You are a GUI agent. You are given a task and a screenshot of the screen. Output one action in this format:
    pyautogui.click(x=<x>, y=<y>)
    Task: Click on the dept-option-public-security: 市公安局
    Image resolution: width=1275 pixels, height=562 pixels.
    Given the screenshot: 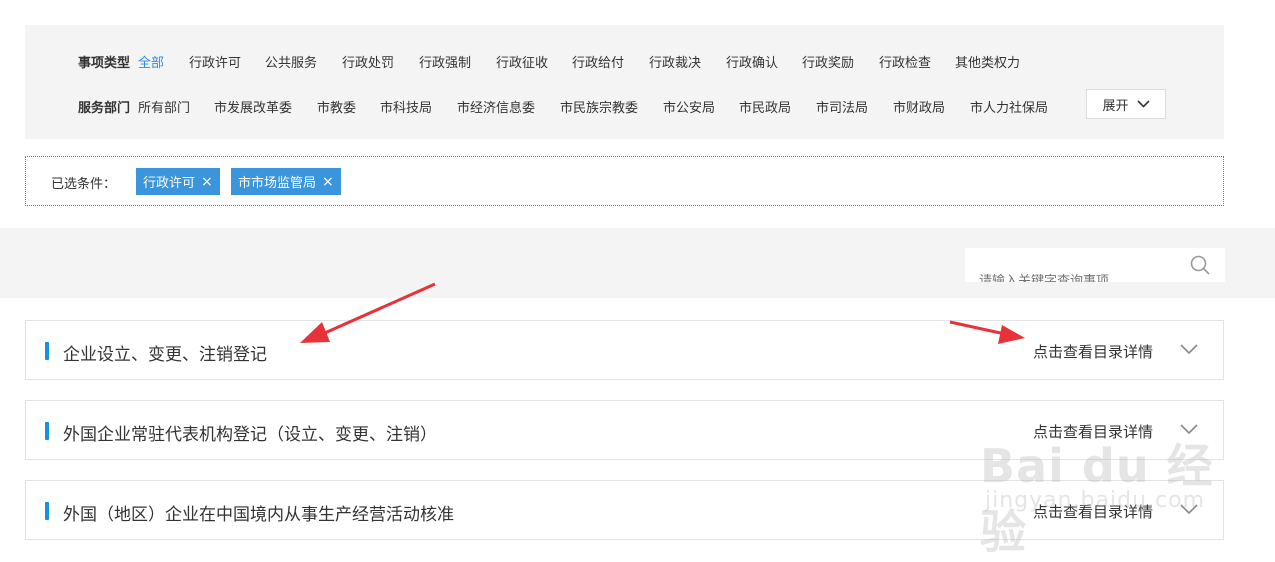 What is the action you would take?
    pyautogui.click(x=689, y=106)
    